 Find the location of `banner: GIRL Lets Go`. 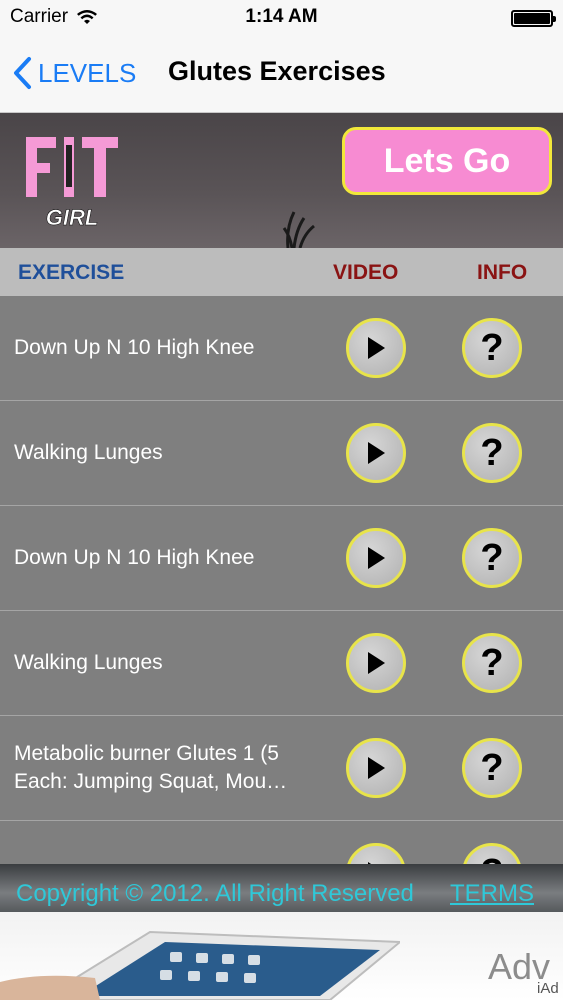

banner: GIRL Lets Go is located at coordinates (281, 180).